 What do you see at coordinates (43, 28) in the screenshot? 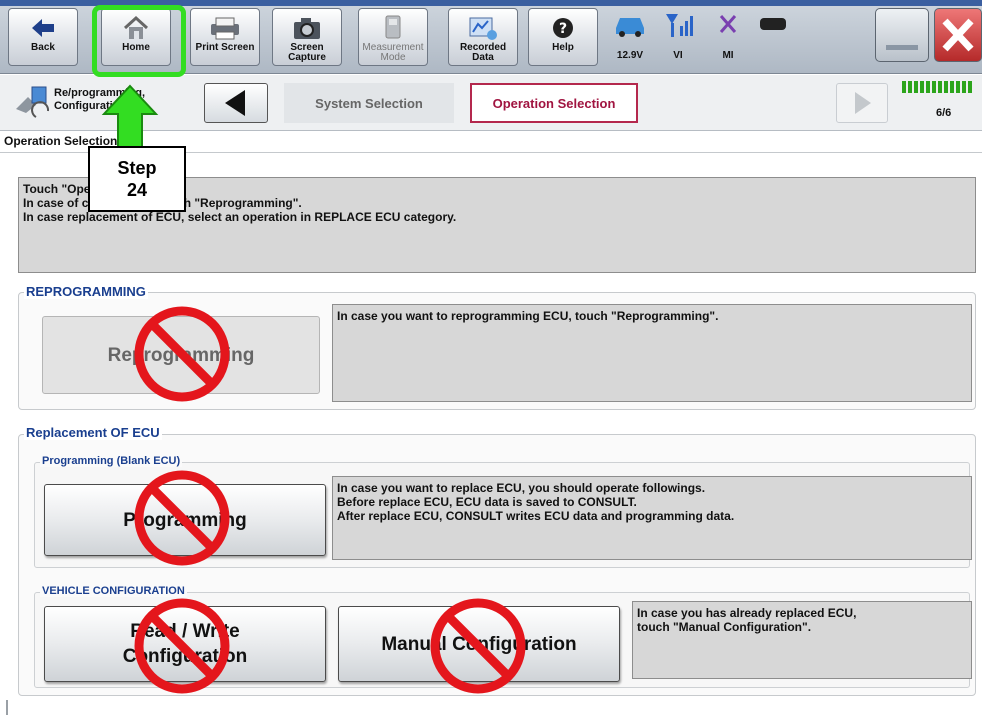
I see `back-arrow-icon` at bounding box center [43, 28].